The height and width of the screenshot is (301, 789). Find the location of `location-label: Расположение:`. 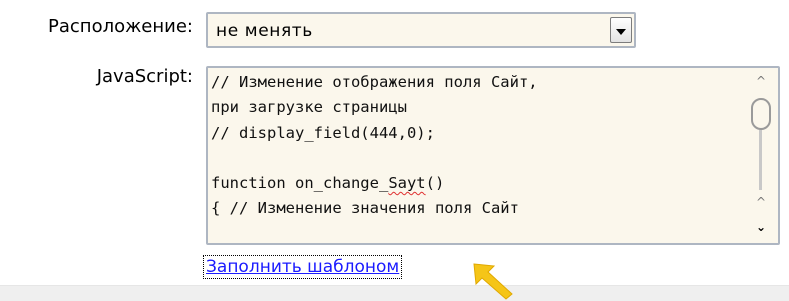

location-label: Расположение: is located at coordinates (120, 26).